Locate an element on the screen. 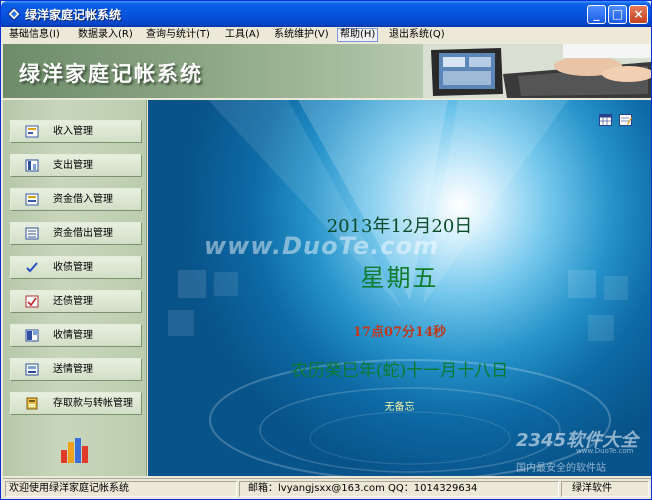 The image size is (652, 500). sidebar-item-lend-out: 资金借出管理 is located at coordinates (76, 233).